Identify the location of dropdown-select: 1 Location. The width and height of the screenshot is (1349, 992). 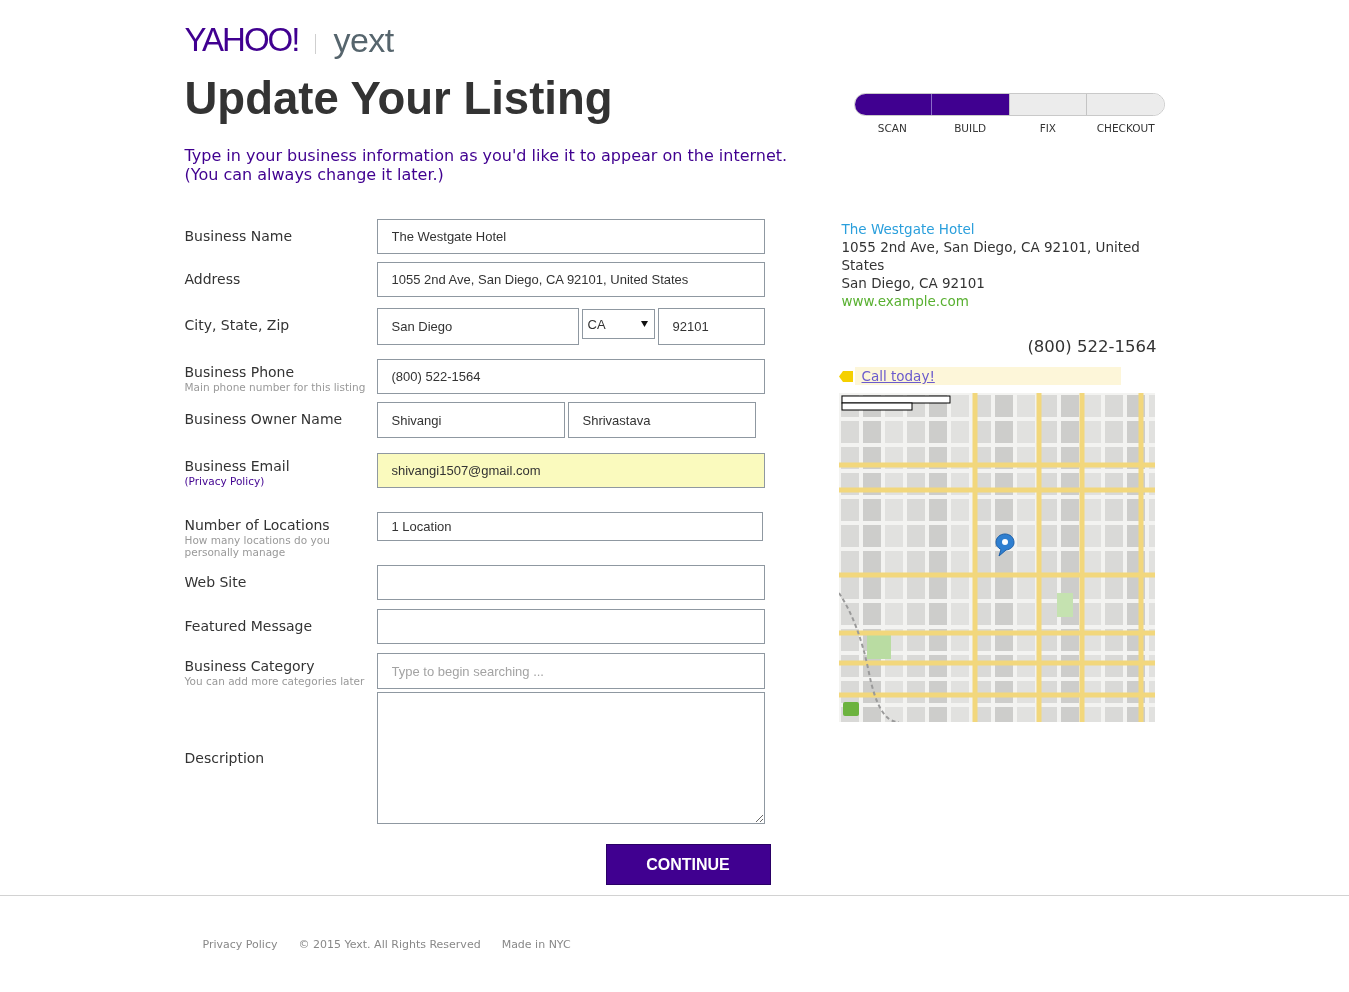
(569, 526).